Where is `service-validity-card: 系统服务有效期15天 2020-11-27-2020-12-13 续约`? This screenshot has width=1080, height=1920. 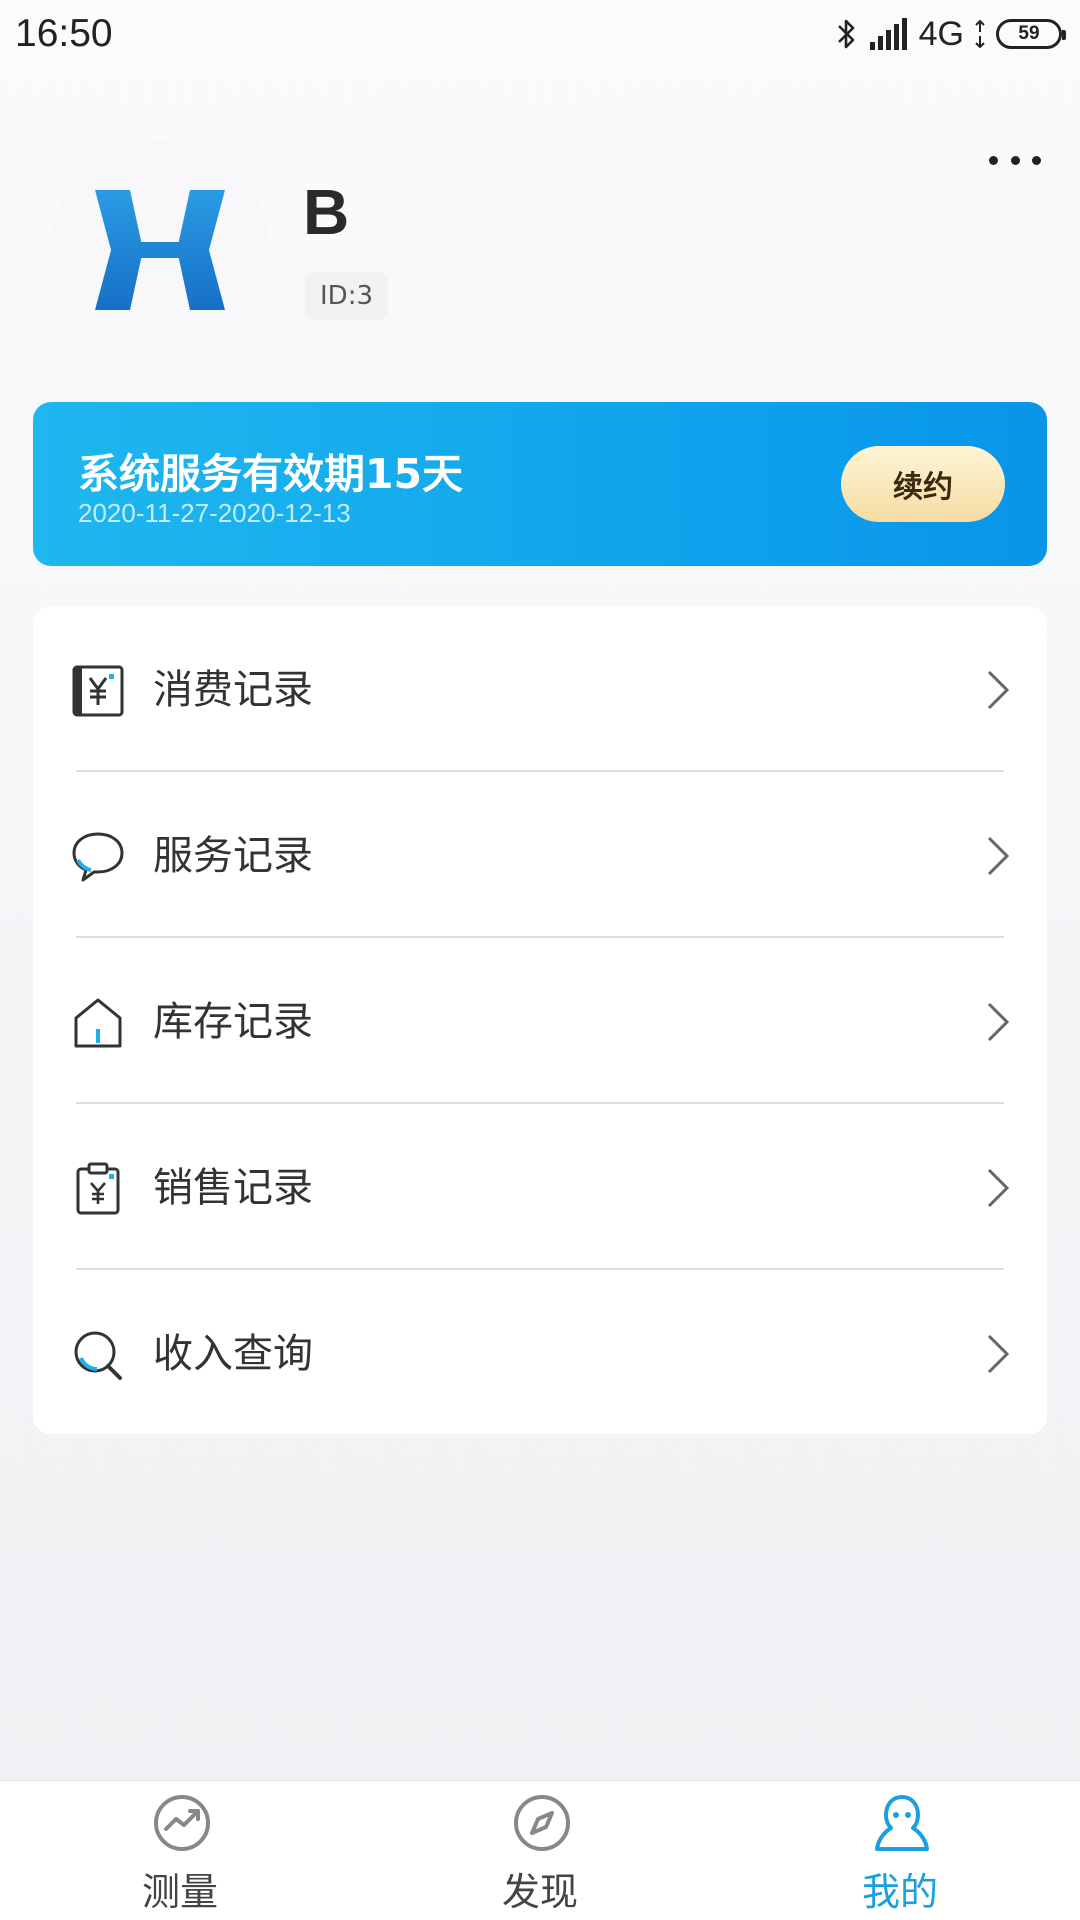 service-validity-card: 系统服务有效期15天 2020-11-27-2020-12-13 续约 is located at coordinates (540, 484).